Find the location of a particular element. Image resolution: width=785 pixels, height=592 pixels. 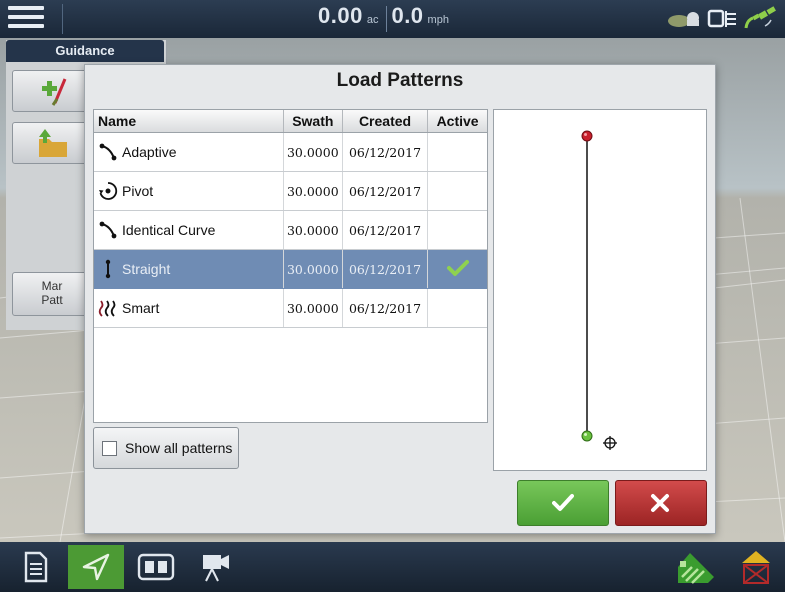

pattern-name: Straight is located at coordinates (146, 269).